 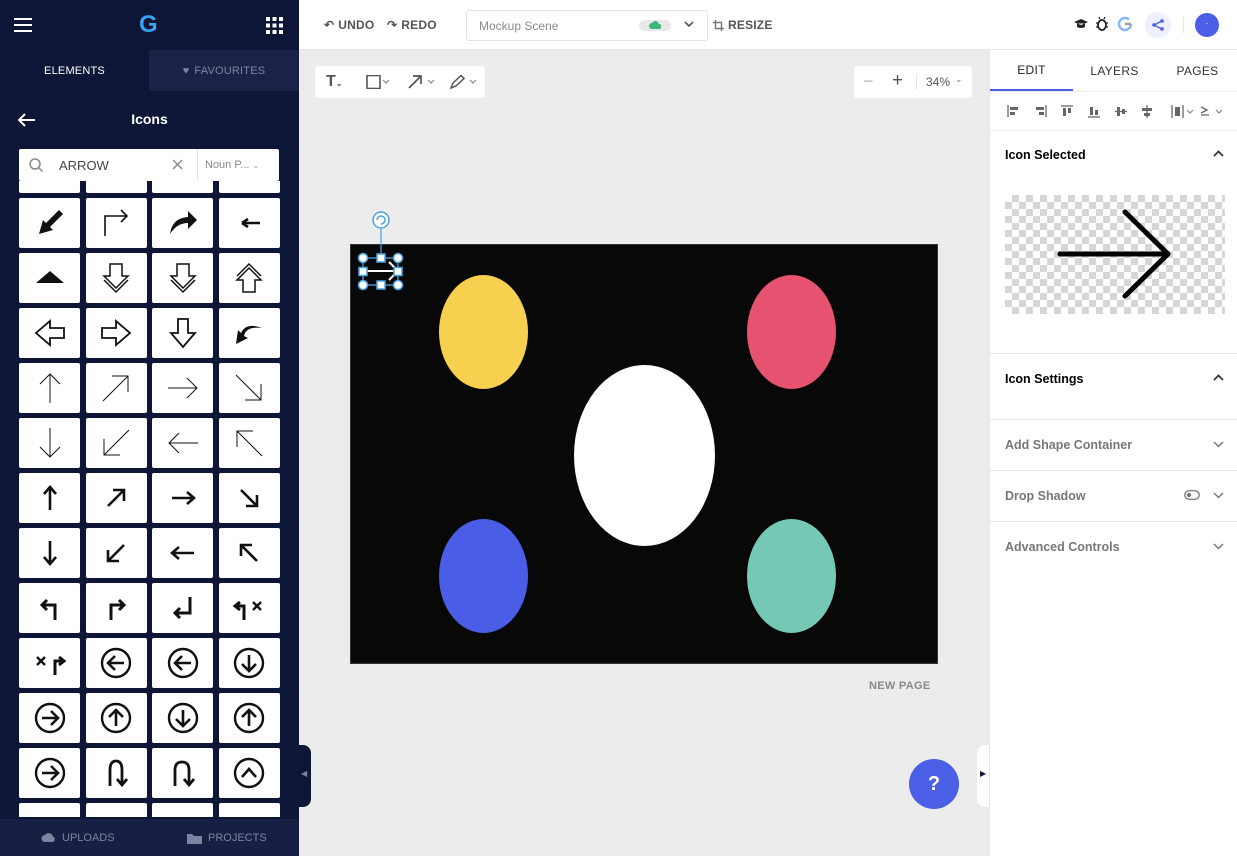 I want to click on more-align-icon, so click(x=1212, y=111).